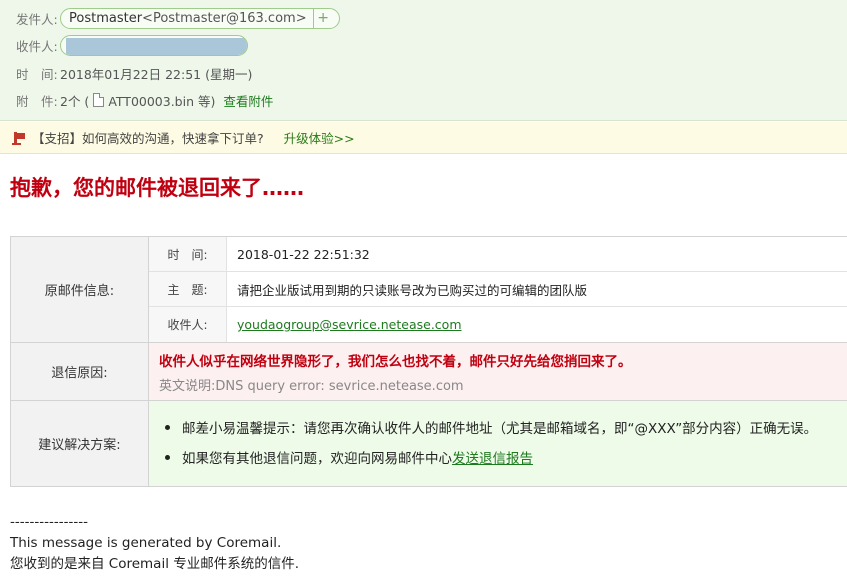 Image resolution: width=847 pixels, height=578 pixels. What do you see at coordinates (319, 137) in the screenshot?
I see `upgrade-link: 升级体验>>` at bounding box center [319, 137].